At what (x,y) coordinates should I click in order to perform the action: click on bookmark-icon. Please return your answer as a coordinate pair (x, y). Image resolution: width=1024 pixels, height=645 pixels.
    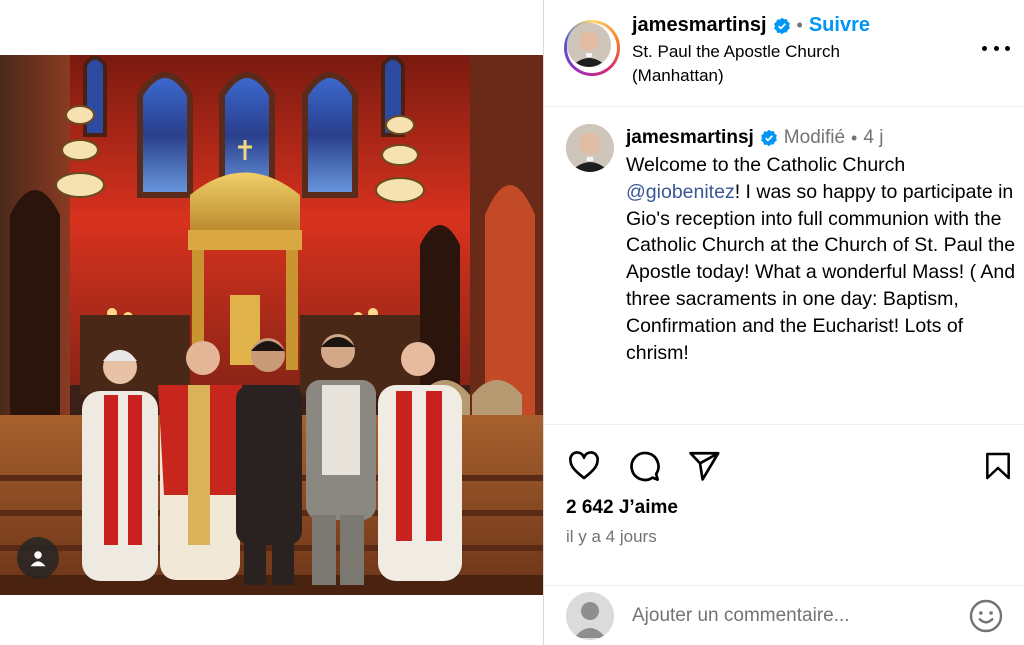
    Looking at the image, I should click on (998, 466).